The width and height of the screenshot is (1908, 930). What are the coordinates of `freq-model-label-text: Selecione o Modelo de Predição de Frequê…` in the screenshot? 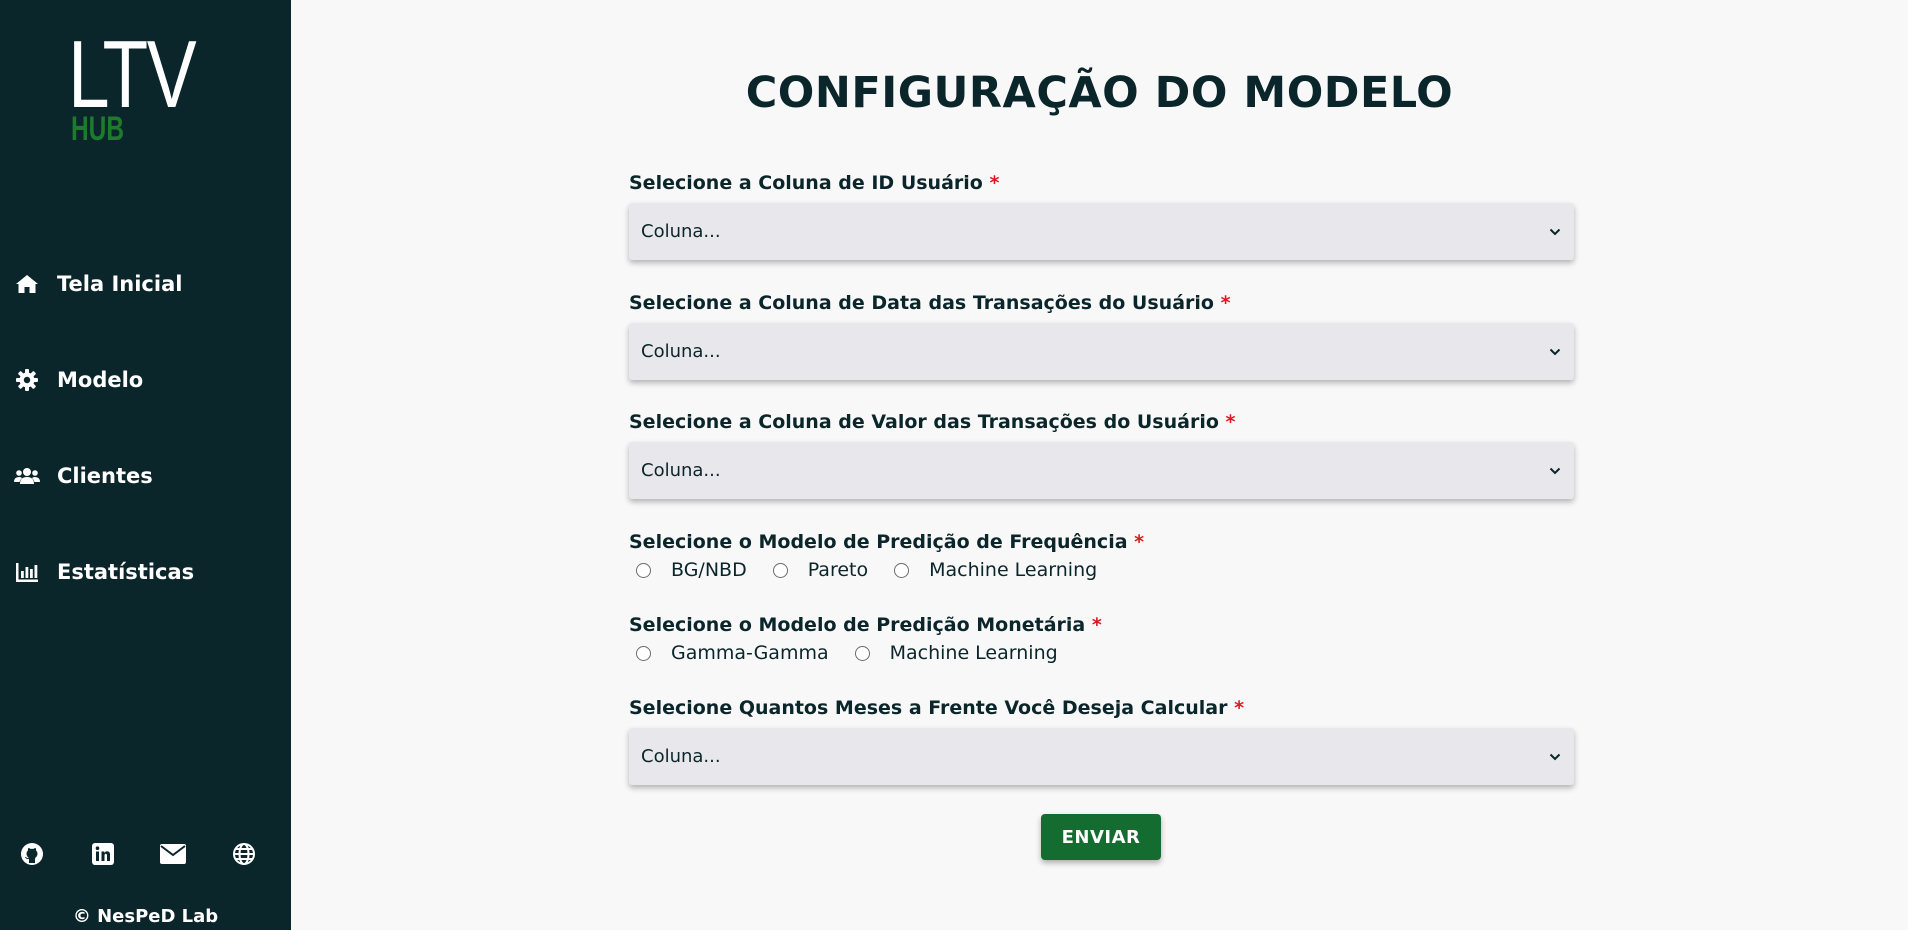 It's located at (878, 542).